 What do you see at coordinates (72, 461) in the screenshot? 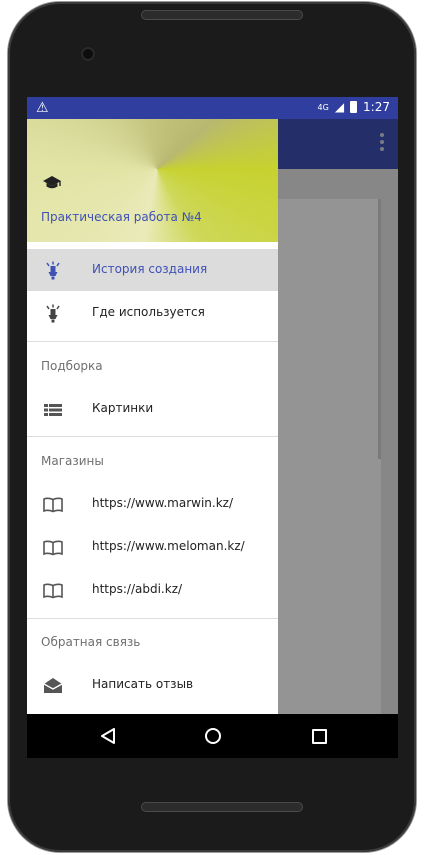
I see `section-title-shops: Магазины` at bounding box center [72, 461].